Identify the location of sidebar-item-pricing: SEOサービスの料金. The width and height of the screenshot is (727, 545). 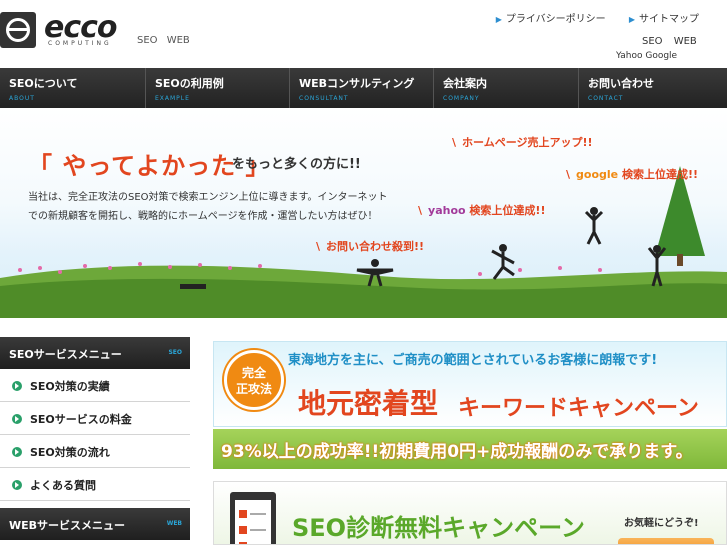
(95, 418).